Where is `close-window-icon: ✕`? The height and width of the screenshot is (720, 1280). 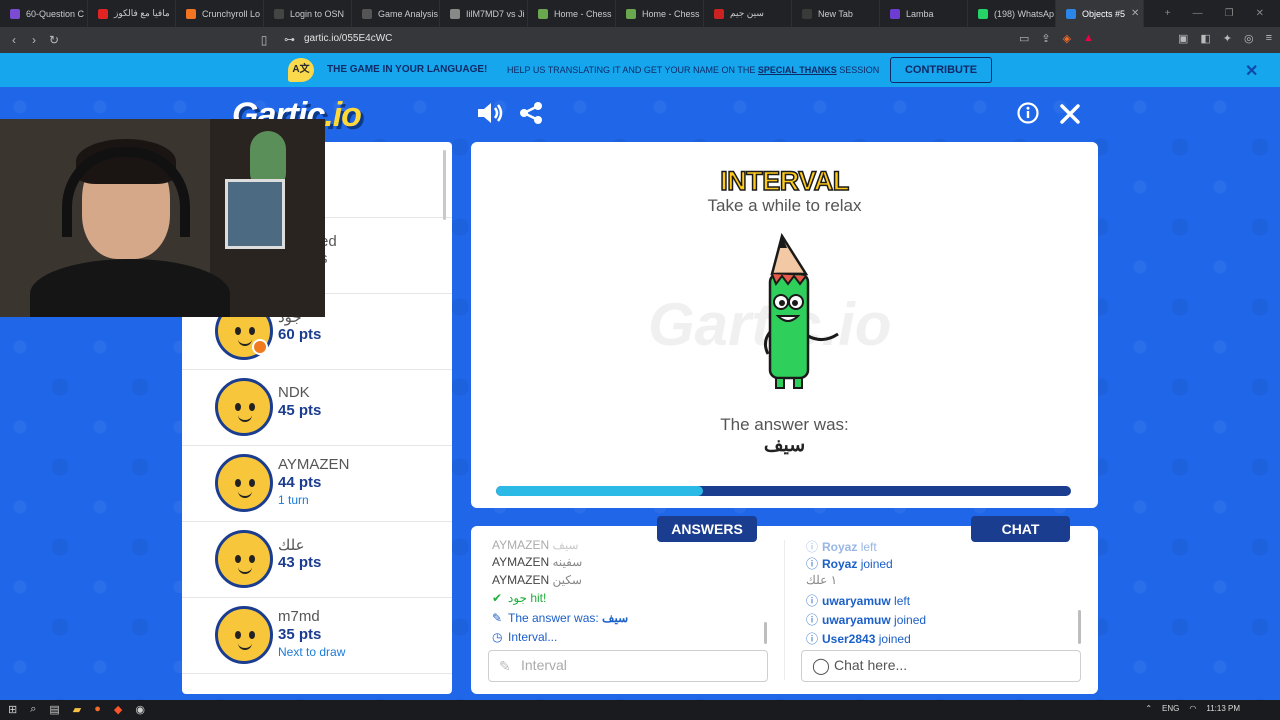 close-window-icon: ✕ is located at coordinates (1260, 13).